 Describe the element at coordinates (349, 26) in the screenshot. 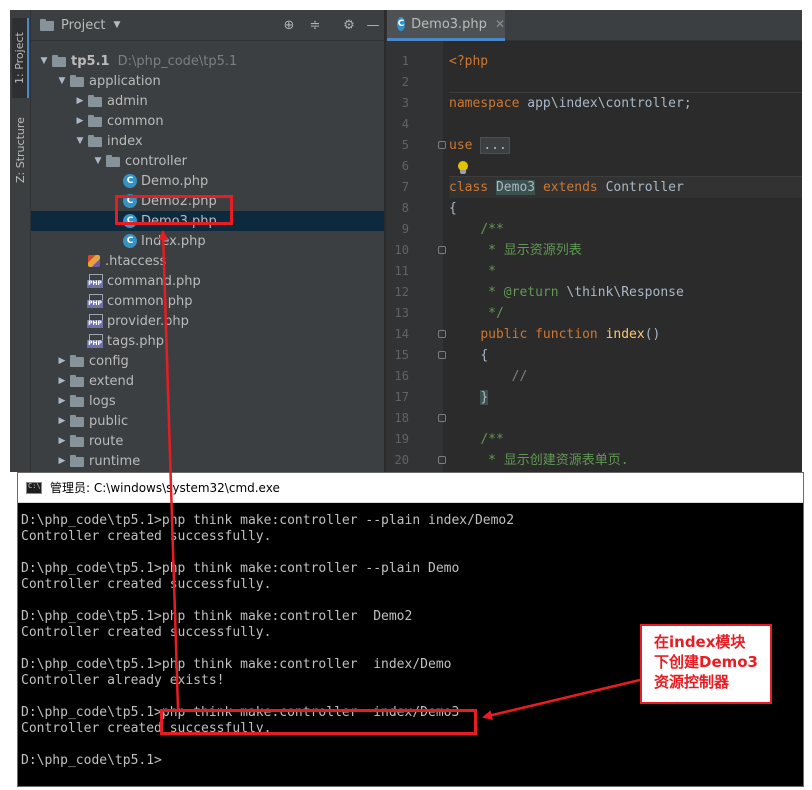

I see `gear-icon: ⚙` at that location.